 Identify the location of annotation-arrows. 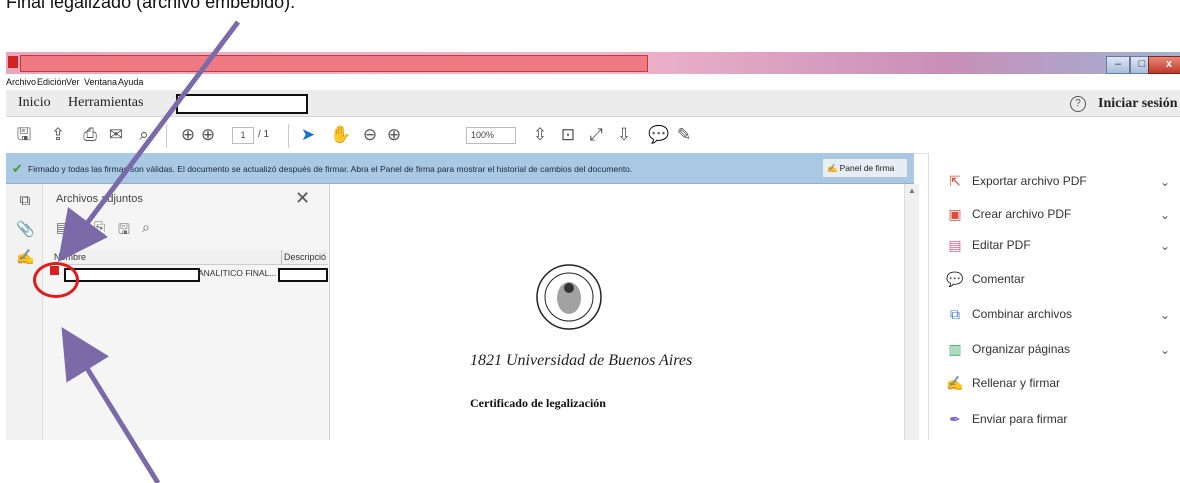
(149, 251).